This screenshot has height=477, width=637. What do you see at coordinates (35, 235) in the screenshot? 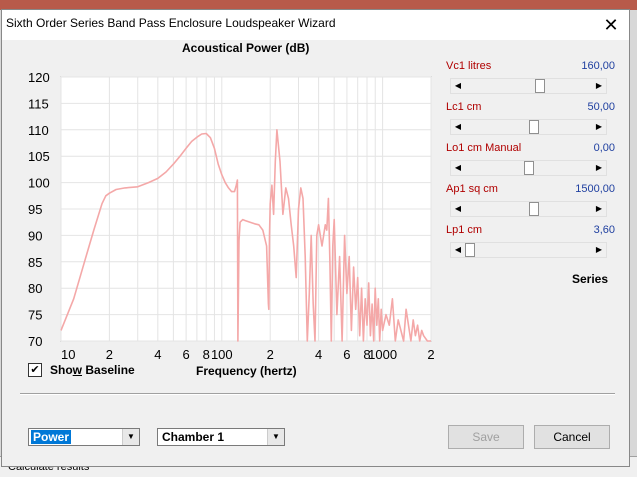
I see `y-tick-label: 90` at bounding box center [35, 235].